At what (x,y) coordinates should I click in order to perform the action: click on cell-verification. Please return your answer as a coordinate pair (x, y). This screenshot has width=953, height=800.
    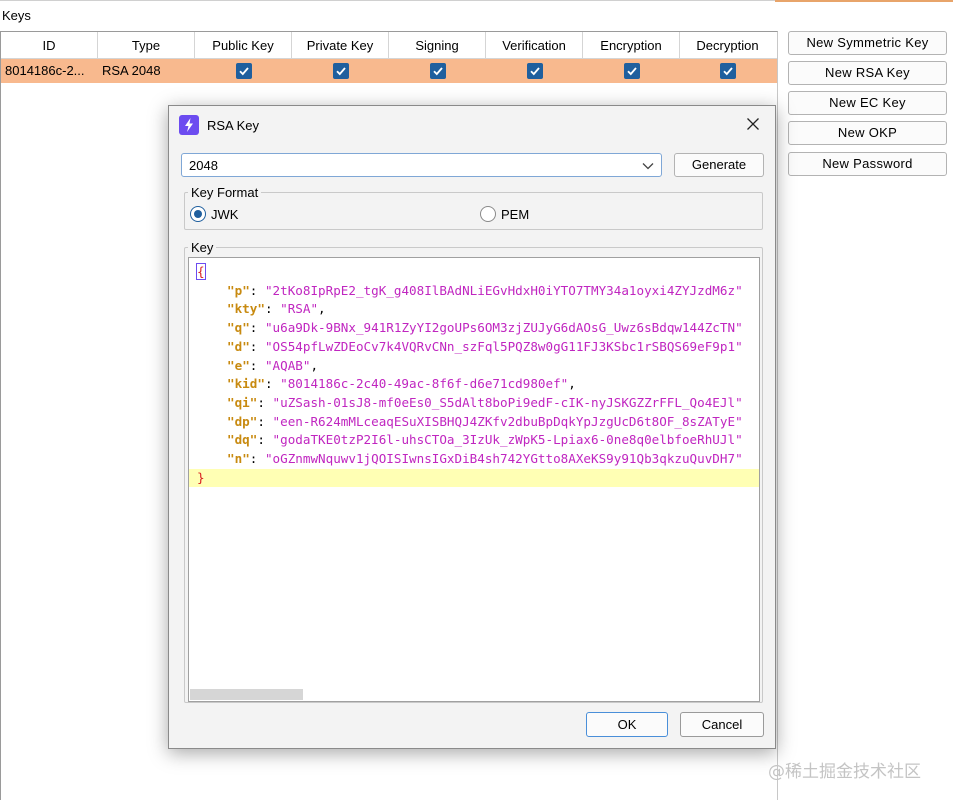
    Looking at the image, I should click on (534, 71).